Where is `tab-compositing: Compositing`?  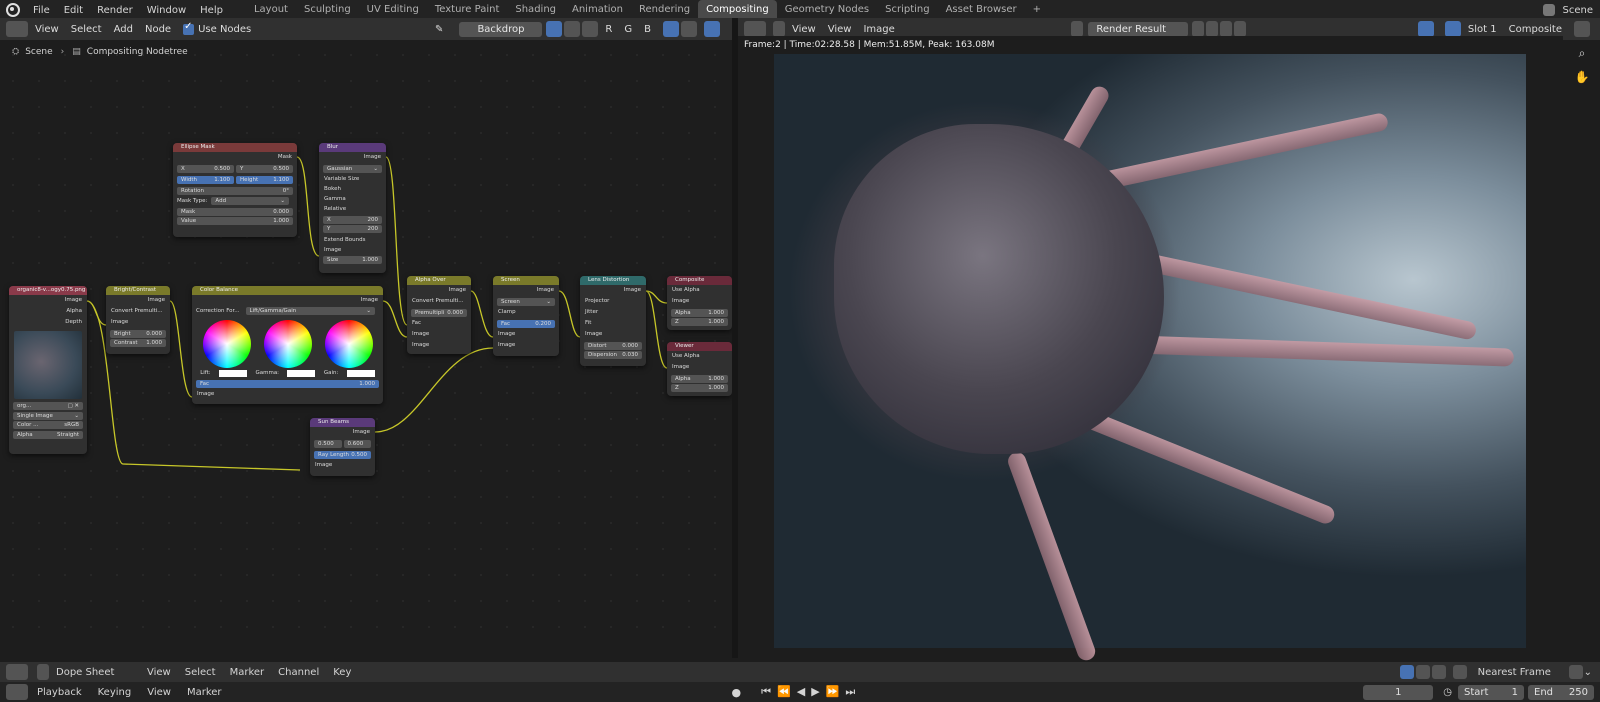 tab-compositing: Compositing is located at coordinates (737, 10).